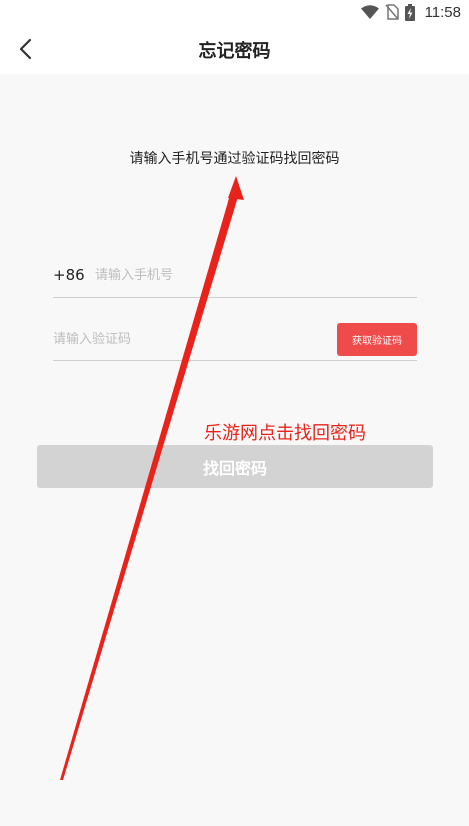  Describe the element at coordinates (245, 275) in the screenshot. I see `phone-input` at that location.